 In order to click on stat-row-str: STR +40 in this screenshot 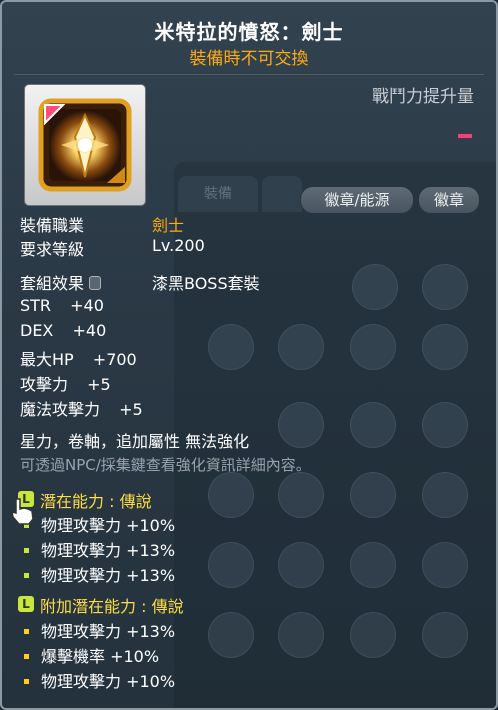, I will do `click(62, 305)`.